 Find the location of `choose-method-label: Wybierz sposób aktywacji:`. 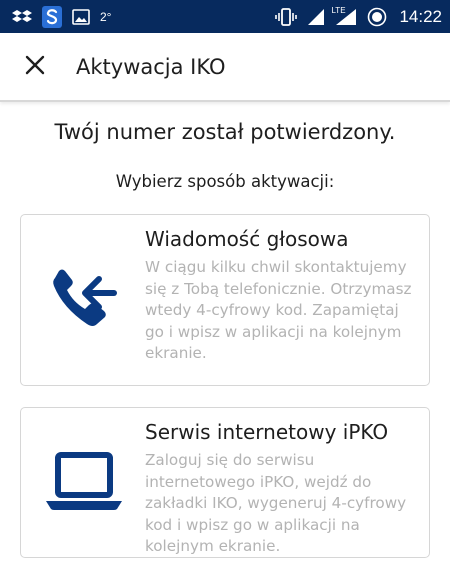

choose-method-label: Wybierz sposób aktywacji: is located at coordinates (225, 181).